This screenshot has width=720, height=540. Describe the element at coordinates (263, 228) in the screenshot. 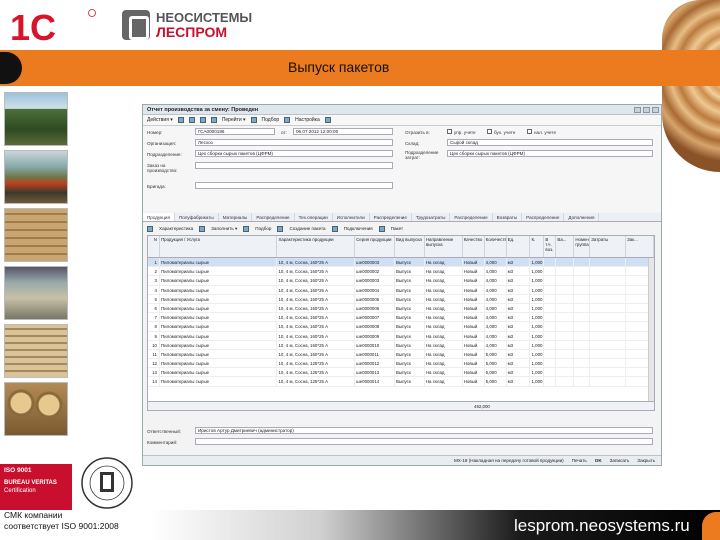

I see `subtoolbar-item-2: Подбор` at that location.